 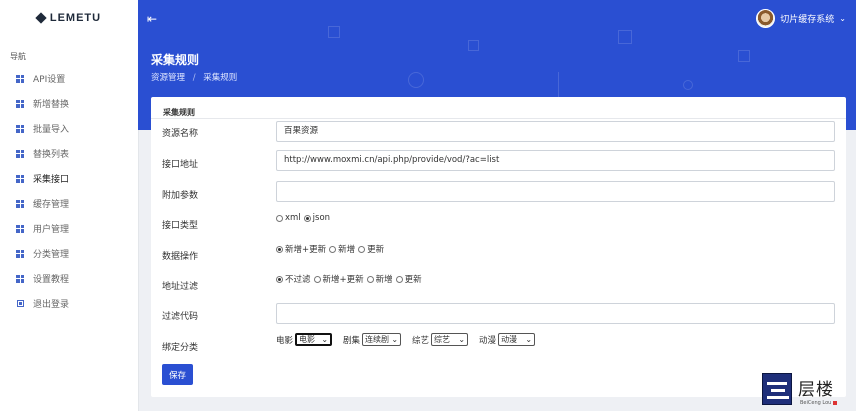 I want to click on sidebar-item-label: 退出登录, so click(x=51, y=305).